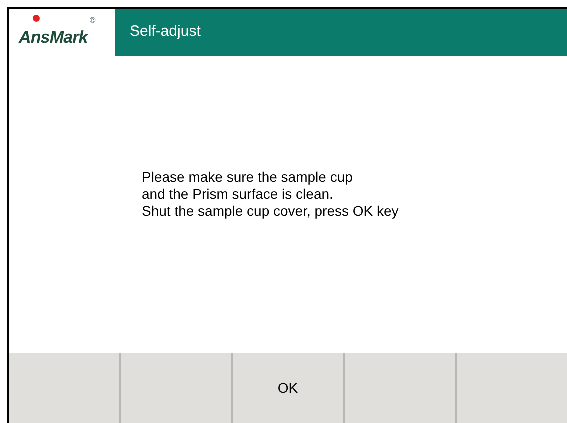 The height and width of the screenshot is (423, 567). I want to click on registered-mark: ®, so click(93, 21).